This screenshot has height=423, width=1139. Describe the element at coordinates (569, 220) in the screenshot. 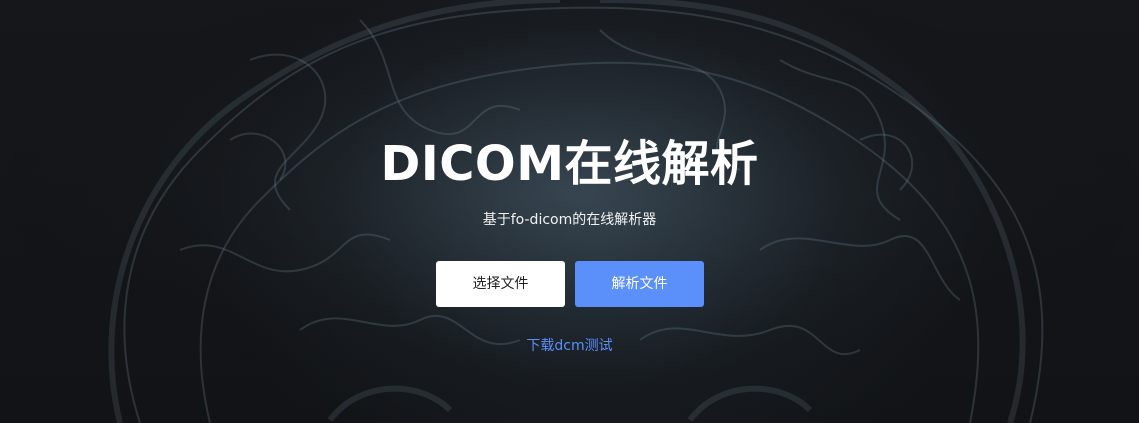

I see `page-subtitle: 基于fo-dicom的在线解析器` at that location.